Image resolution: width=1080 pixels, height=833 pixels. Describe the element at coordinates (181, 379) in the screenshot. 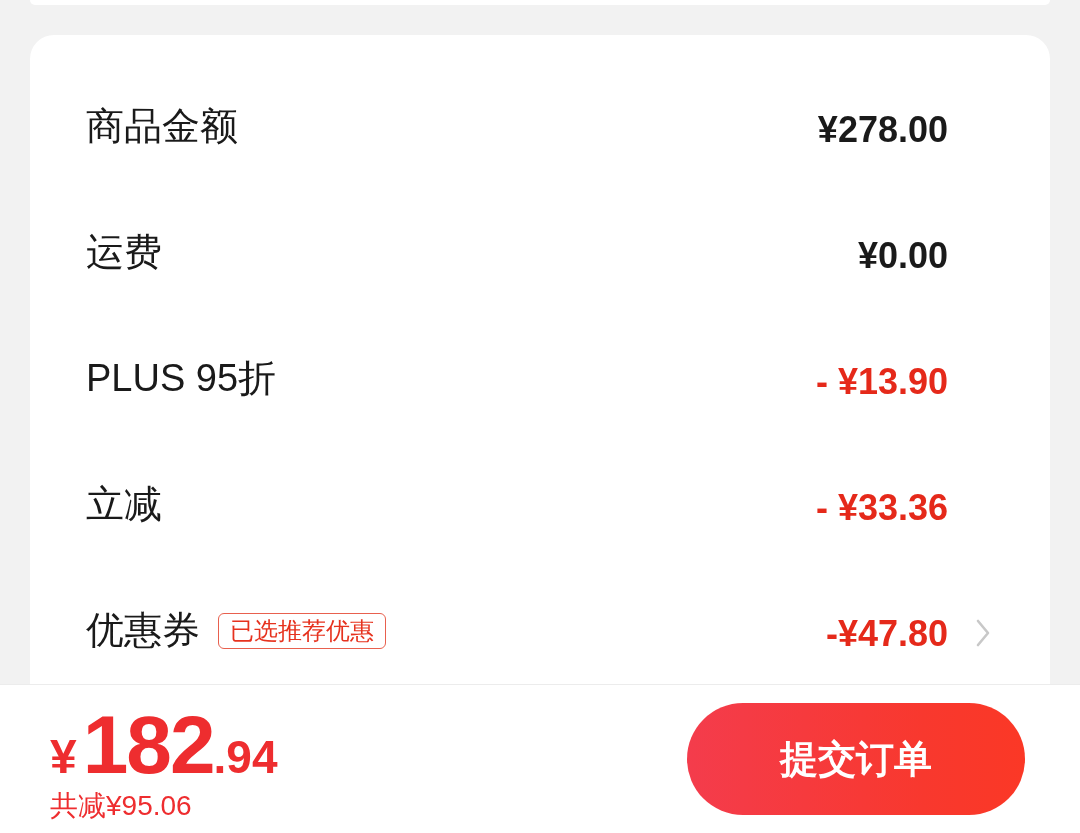

I see `fee-label: PLUS 95折` at that location.